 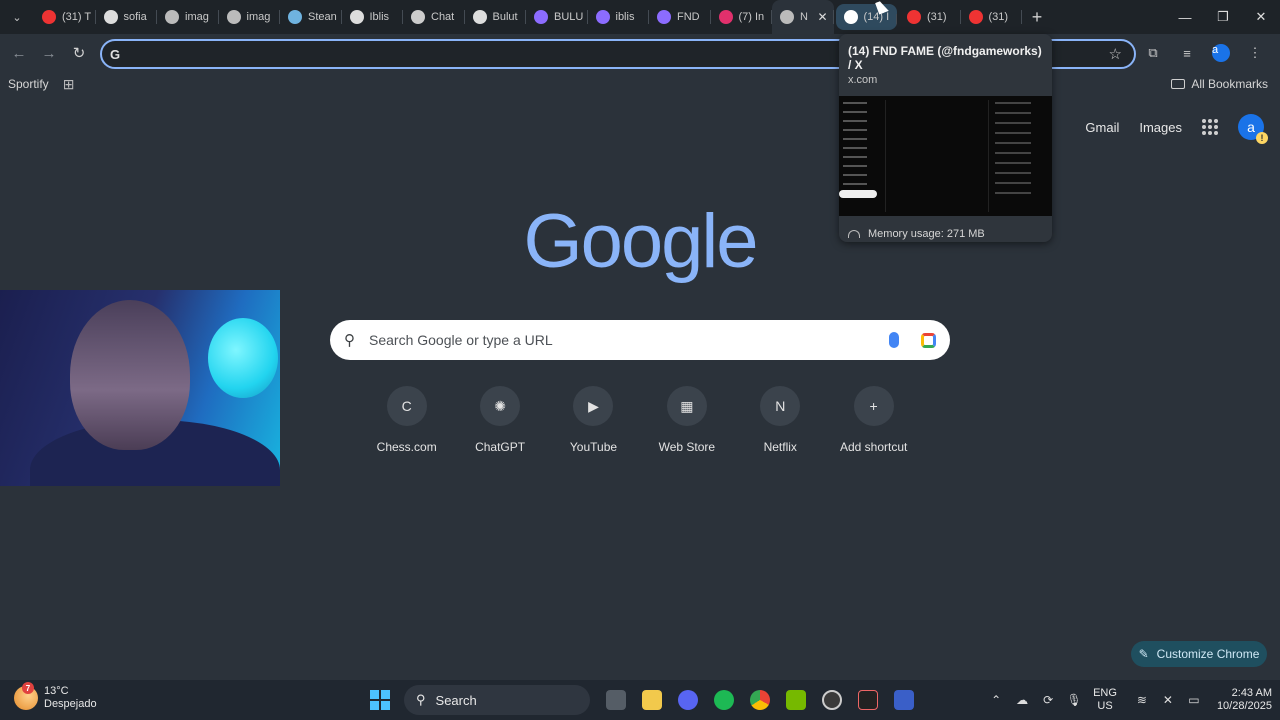 What do you see at coordinates (65, 17) in the screenshot?
I see `tab: (31) T` at bounding box center [65, 17].